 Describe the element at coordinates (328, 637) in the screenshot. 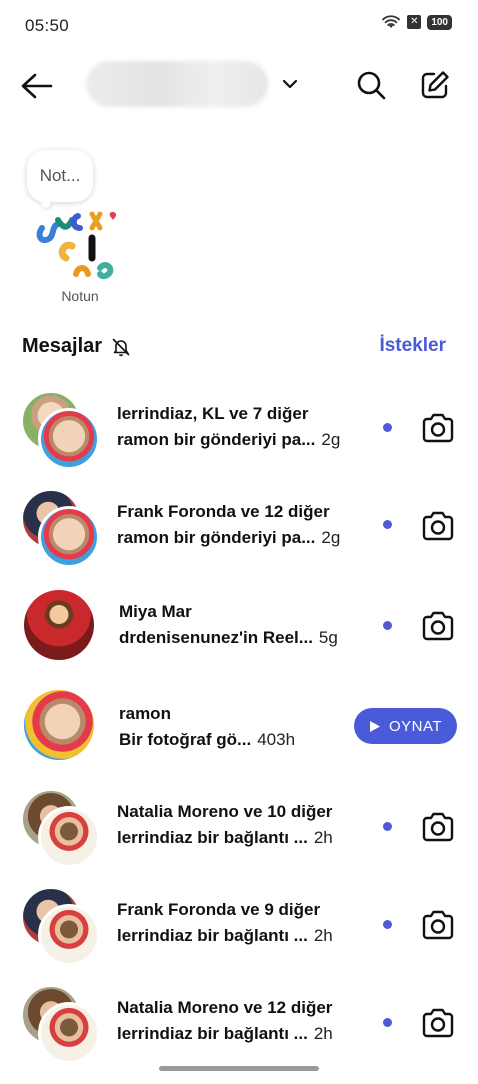

I see `thread-time: 5g` at that location.